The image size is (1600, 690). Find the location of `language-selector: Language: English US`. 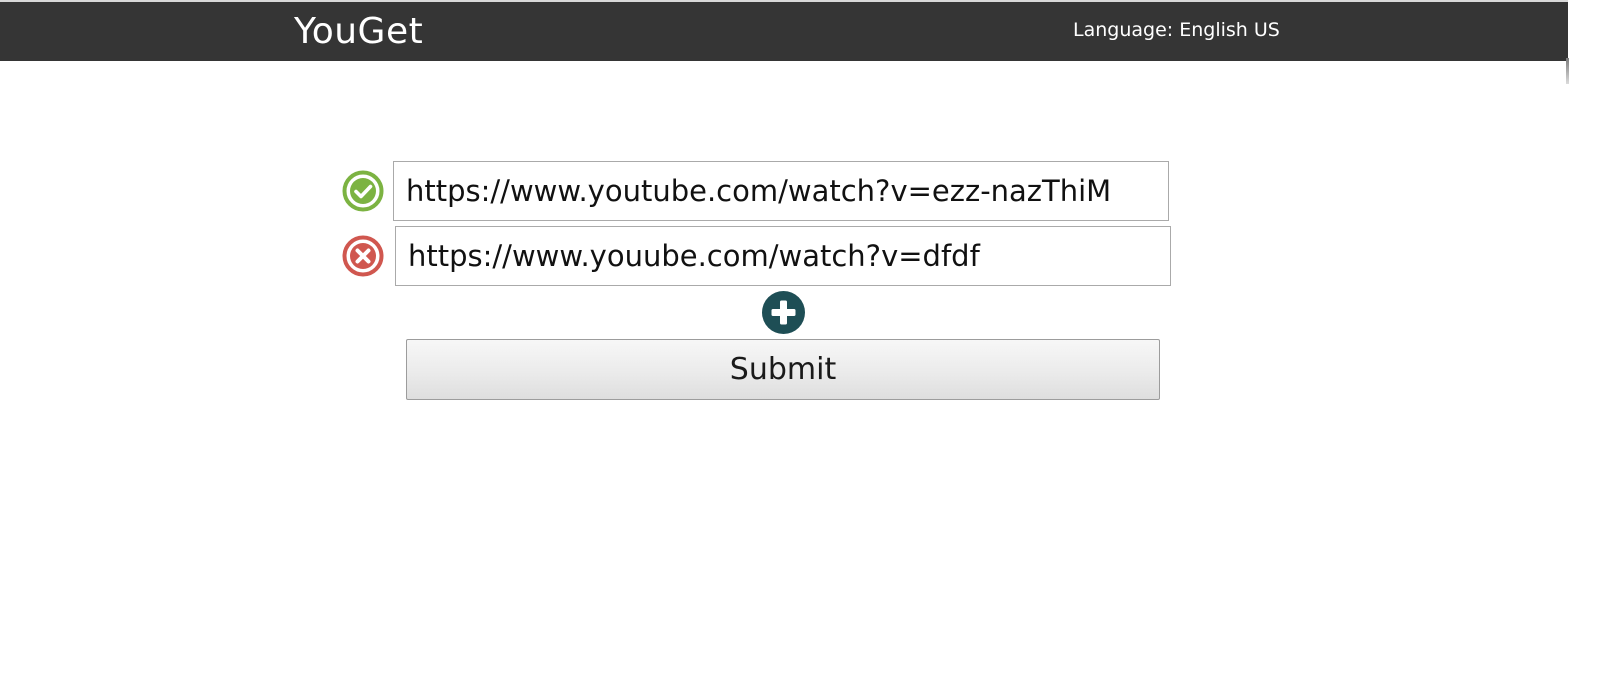

language-selector: Language: English US is located at coordinates (1176, 30).